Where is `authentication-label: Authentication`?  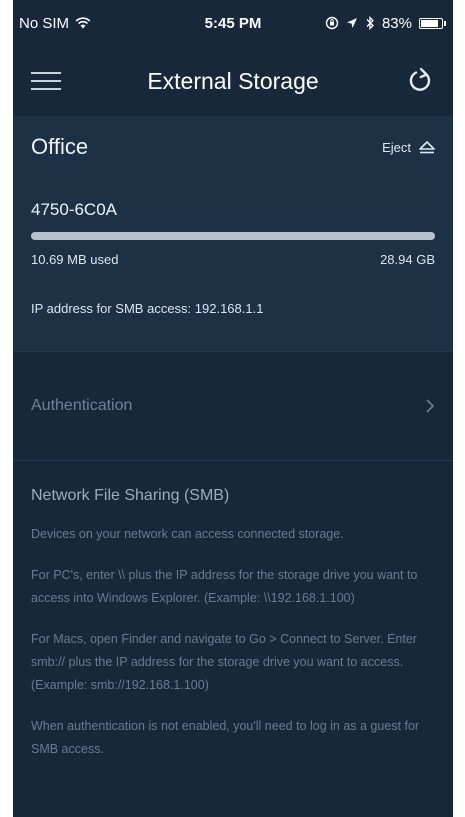
authentication-label: Authentication is located at coordinates (82, 405).